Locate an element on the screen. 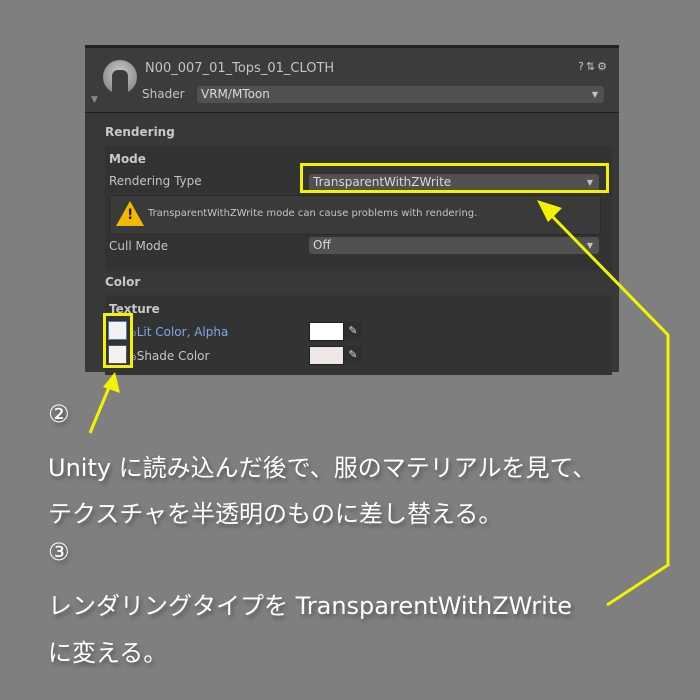 Image resolution: width=700 pixels, height=700 pixels. step2-marker: ② is located at coordinates (59, 414).